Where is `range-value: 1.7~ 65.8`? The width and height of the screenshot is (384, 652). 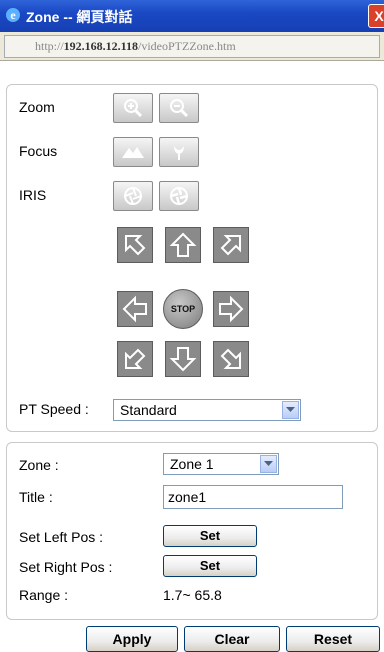
range-value: 1.7~ 65.8 is located at coordinates (192, 595).